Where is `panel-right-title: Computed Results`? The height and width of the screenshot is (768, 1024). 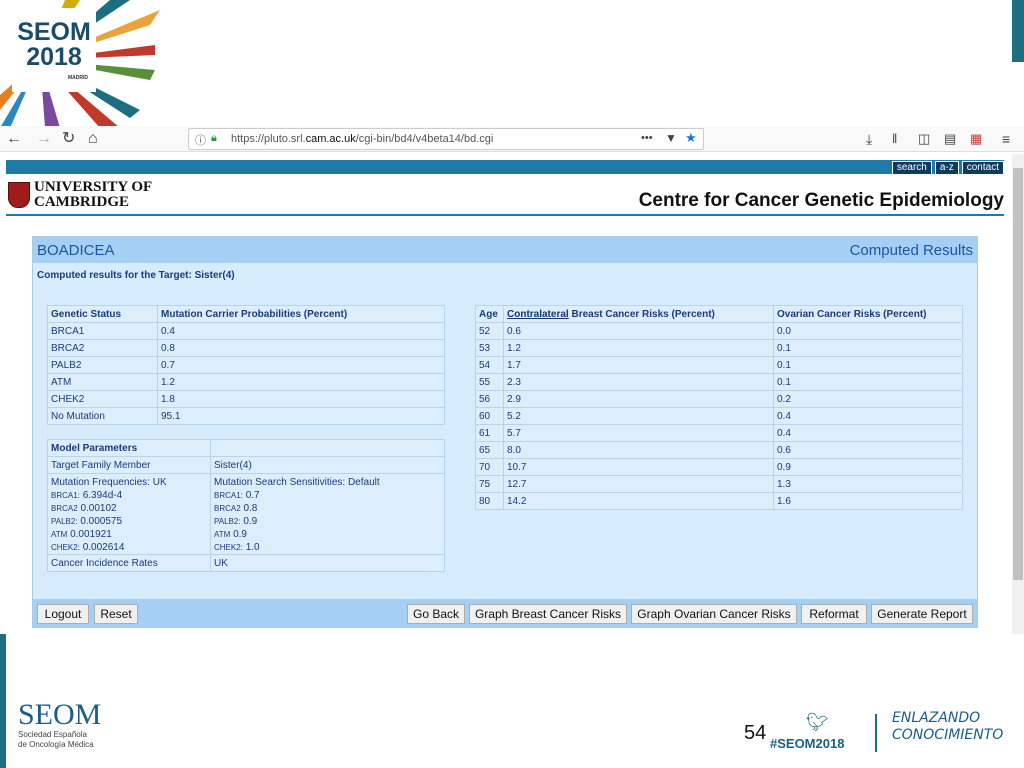 panel-right-title: Computed Results is located at coordinates (911, 250).